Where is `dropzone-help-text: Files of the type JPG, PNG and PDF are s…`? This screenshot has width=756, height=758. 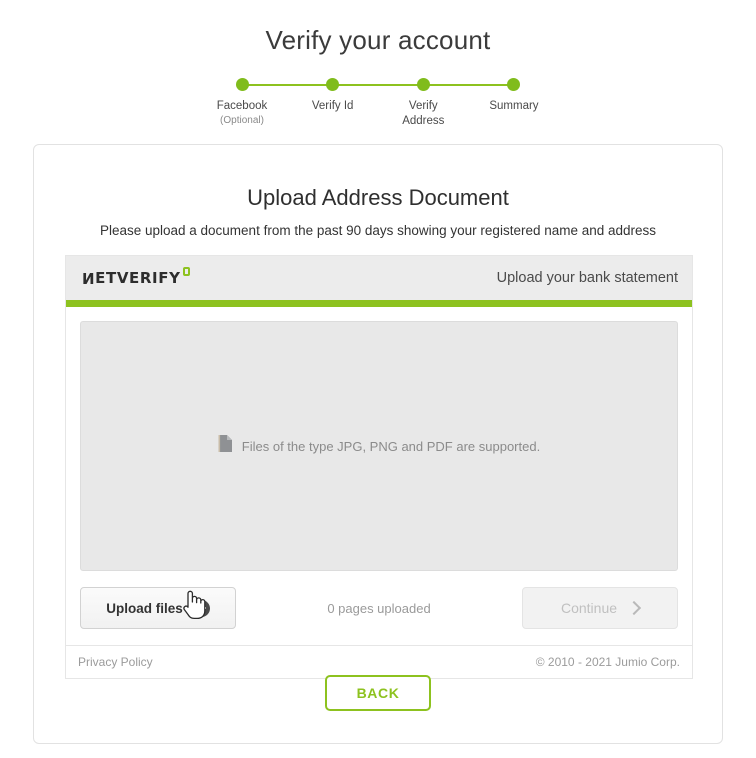
dropzone-help-text: Files of the type JPG, PNG and PDF are s… is located at coordinates (391, 446).